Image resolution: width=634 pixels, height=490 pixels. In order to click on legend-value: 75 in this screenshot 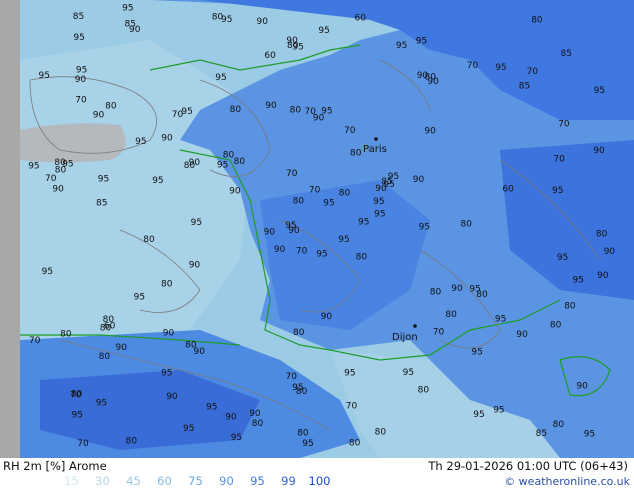, I will do `click(195, 481)`.